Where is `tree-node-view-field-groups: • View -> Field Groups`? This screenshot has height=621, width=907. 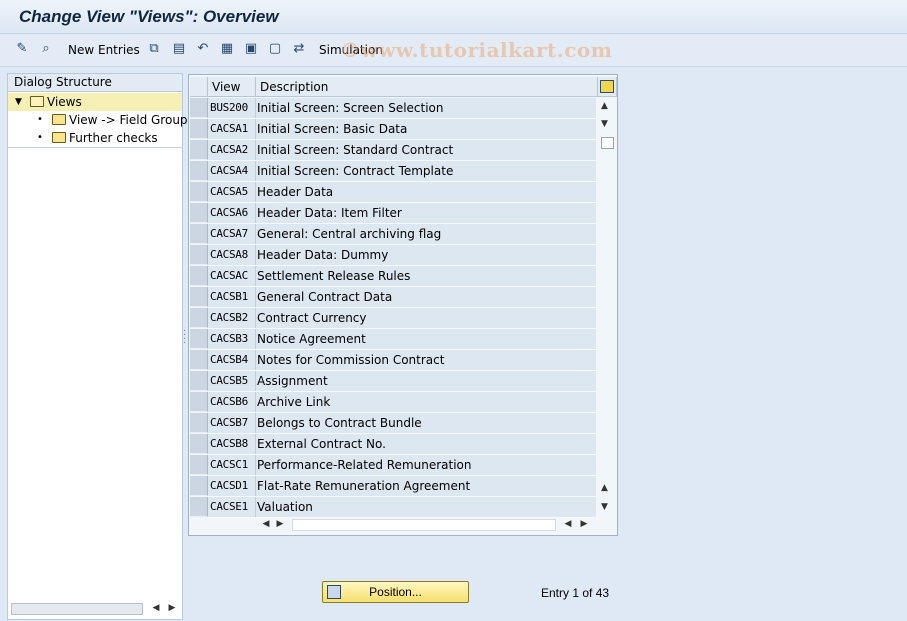 tree-node-view-field-groups: • View -> Field Groups is located at coordinates (101, 120).